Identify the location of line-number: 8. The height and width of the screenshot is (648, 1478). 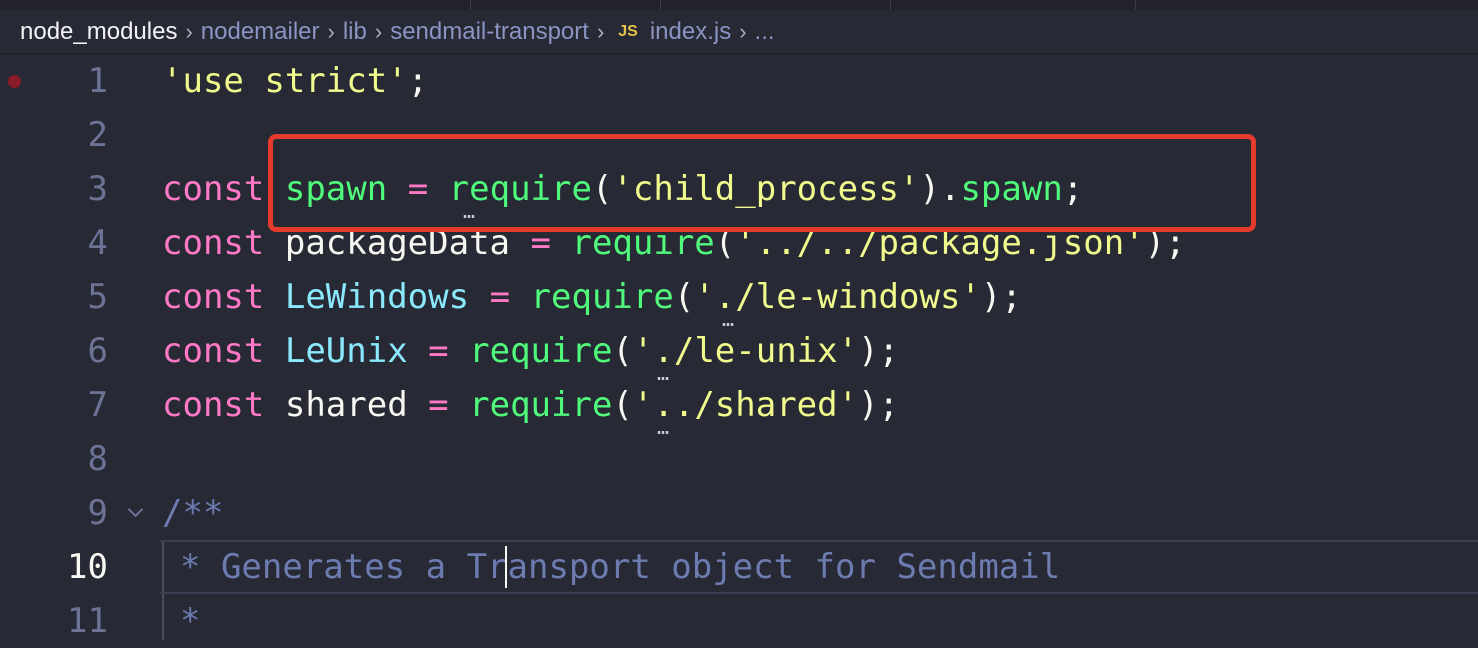
(97, 459).